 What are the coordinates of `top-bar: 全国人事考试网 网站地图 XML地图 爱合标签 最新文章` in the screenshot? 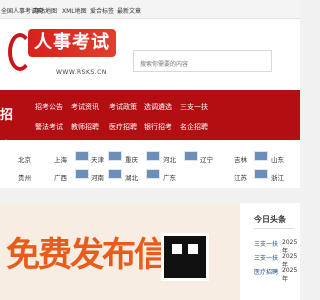 It's located at (150, 9).